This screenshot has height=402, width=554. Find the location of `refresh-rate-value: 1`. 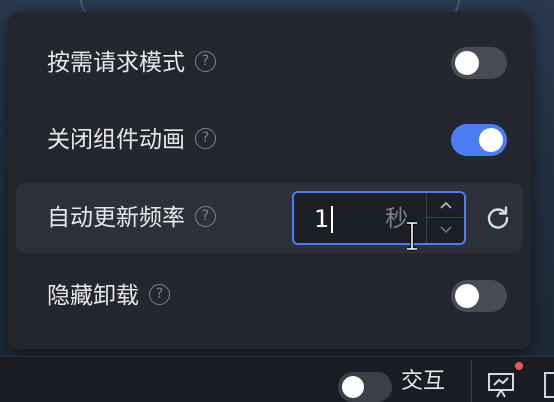

refresh-rate-value: 1 is located at coordinates (321, 219).